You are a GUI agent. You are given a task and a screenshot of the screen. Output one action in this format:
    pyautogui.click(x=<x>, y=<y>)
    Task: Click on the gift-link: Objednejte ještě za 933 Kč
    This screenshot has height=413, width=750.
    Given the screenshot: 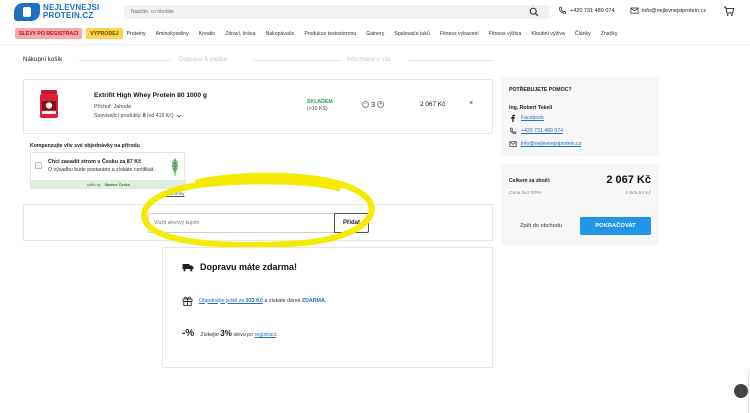 What is the action you would take?
    pyautogui.click(x=231, y=301)
    